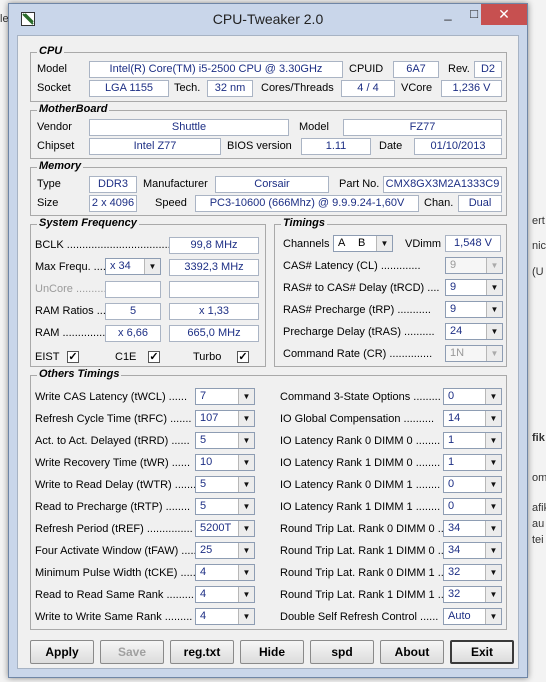 The width and height of the screenshot is (546, 682). Describe the element at coordinates (225, 484) in the screenshot. I see `twtr-dropdown: 5 ▼` at that location.